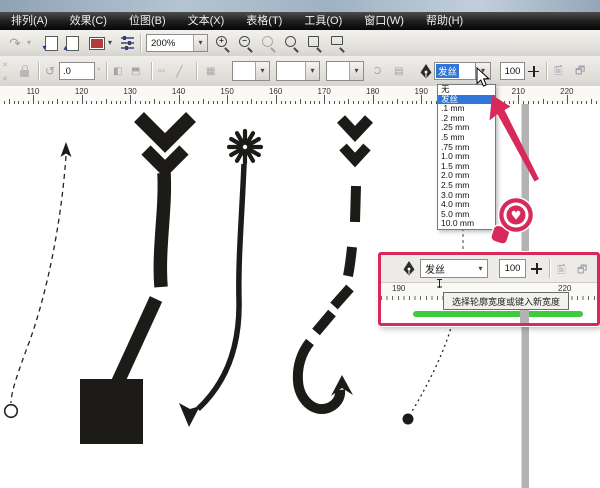 This screenshot has width=600, height=488. Describe the element at coordinates (373, 91) in the screenshot. I see `ruler-number: 180` at that location.